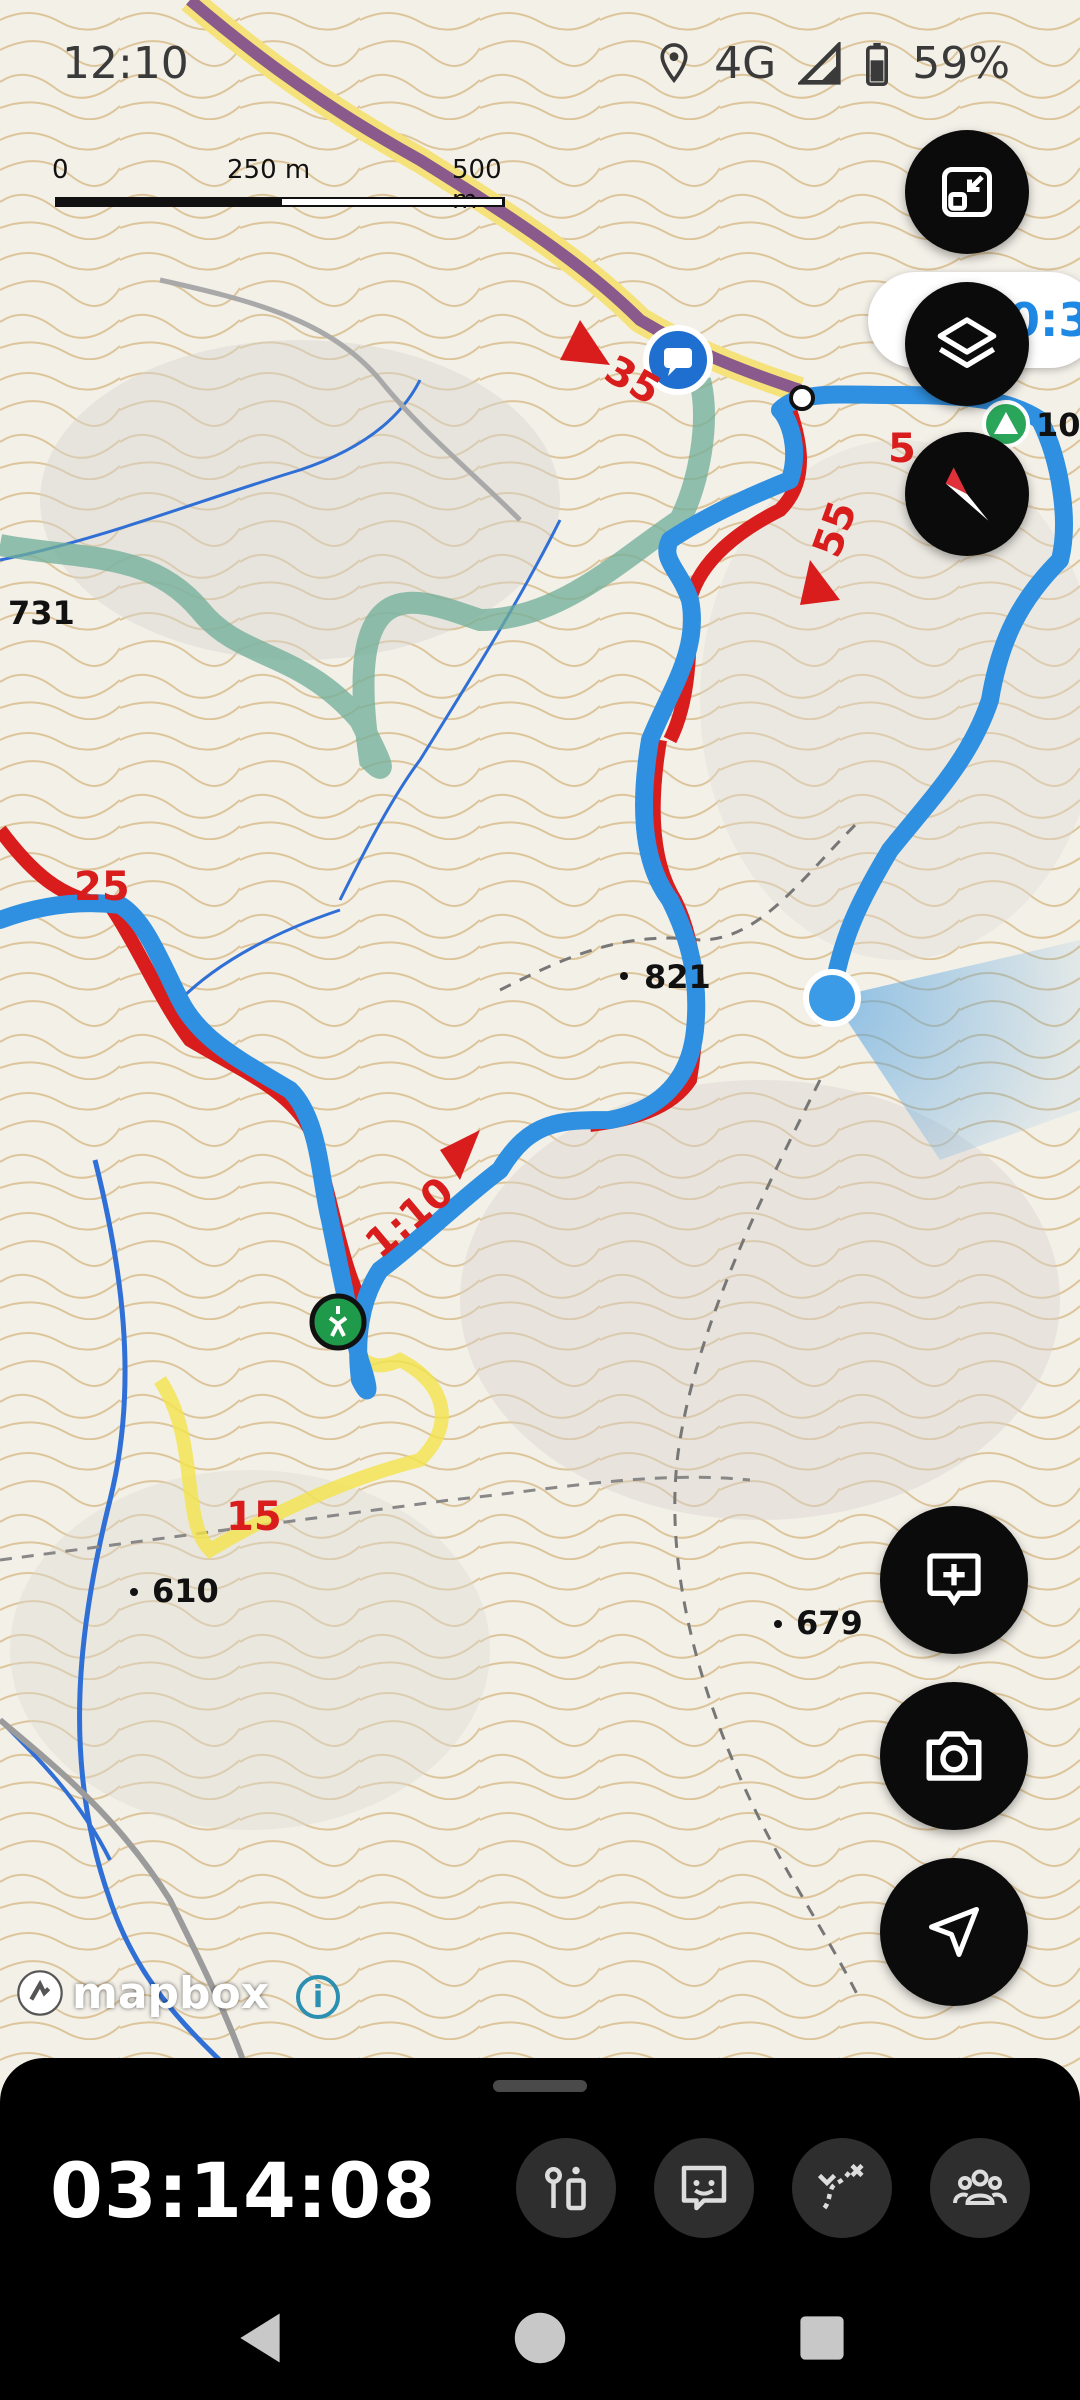 Image resolution: width=1080 pixels, height=2400 pixels. I want to click on recents-square-icon, so click(822, 2338).